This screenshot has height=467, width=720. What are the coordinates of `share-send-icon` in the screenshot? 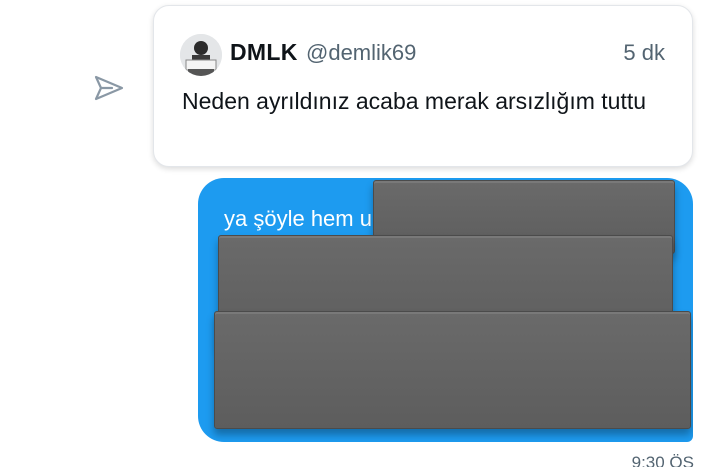 It's located at (109, 88).